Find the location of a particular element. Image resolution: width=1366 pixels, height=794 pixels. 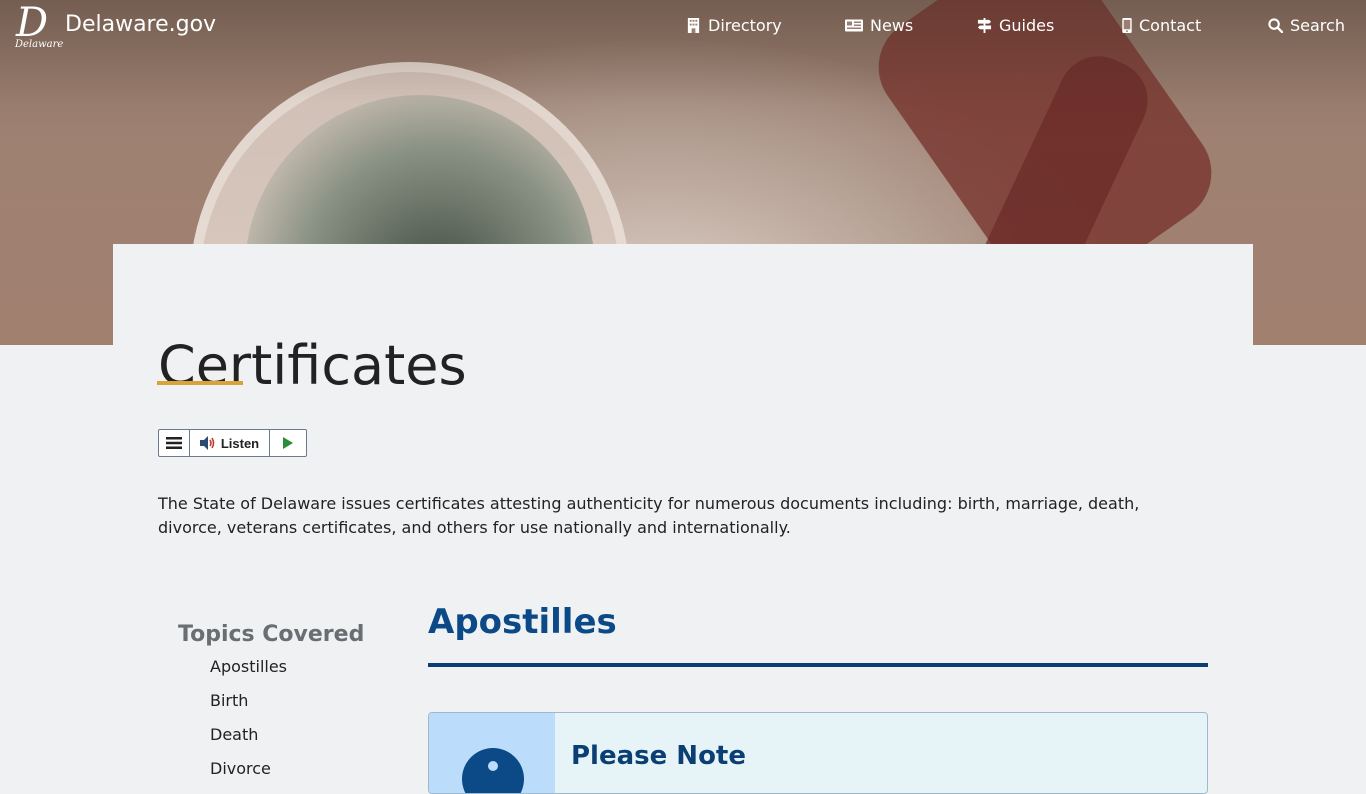

page-title: Certificates is located at coordinates (312, 366).